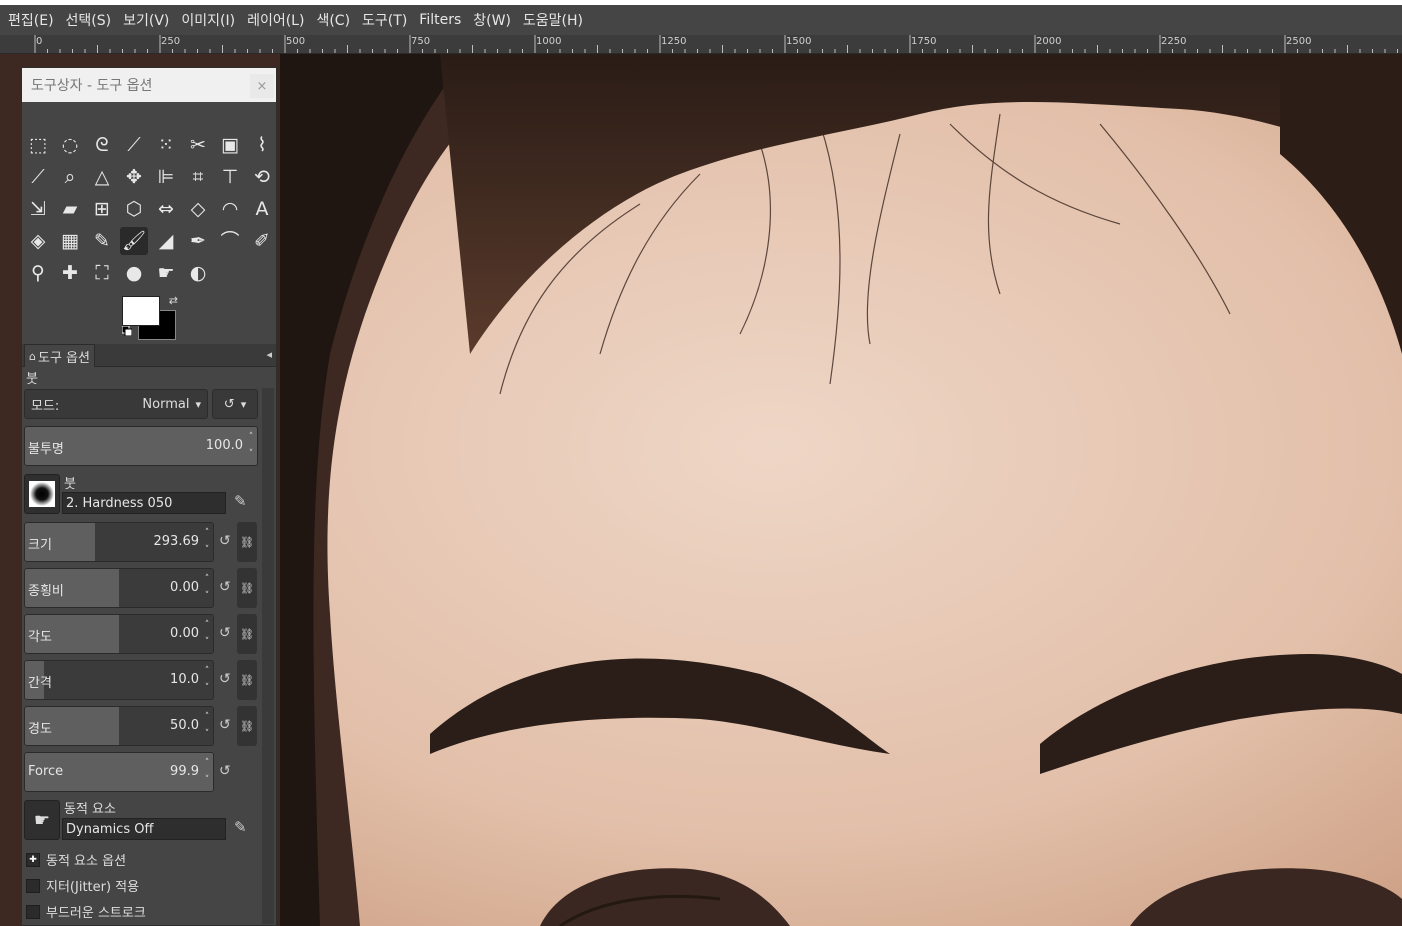  Describe the element at coordinates (230, 177) in the screenshot. I see `unified-transform-icon: ⊤` at that location.